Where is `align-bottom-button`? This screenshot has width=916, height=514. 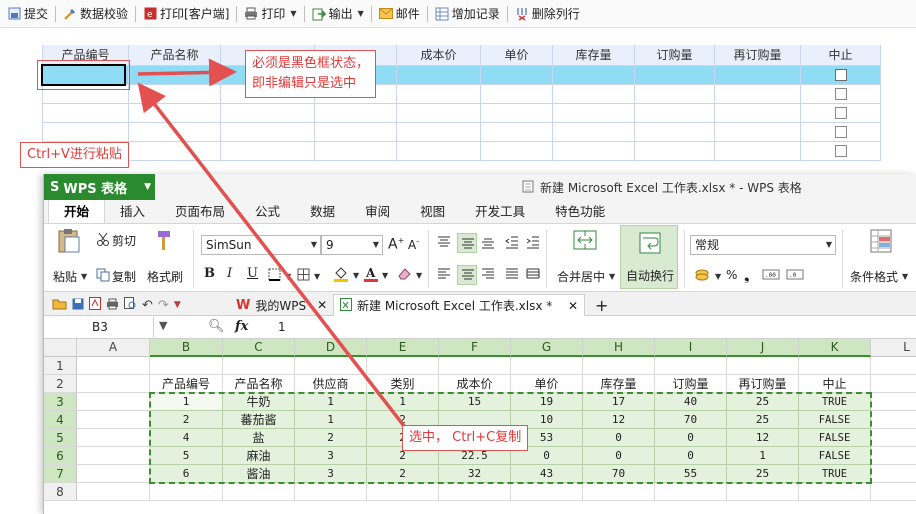
align-bottom-button is located at coordinates (488, 244).